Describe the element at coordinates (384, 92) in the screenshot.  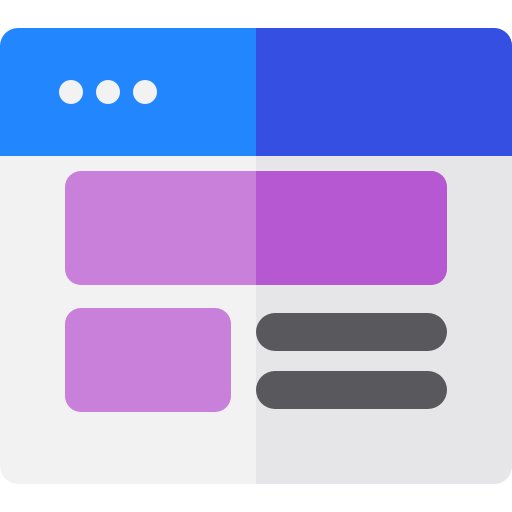
I see `titlebar-shade` at that location.